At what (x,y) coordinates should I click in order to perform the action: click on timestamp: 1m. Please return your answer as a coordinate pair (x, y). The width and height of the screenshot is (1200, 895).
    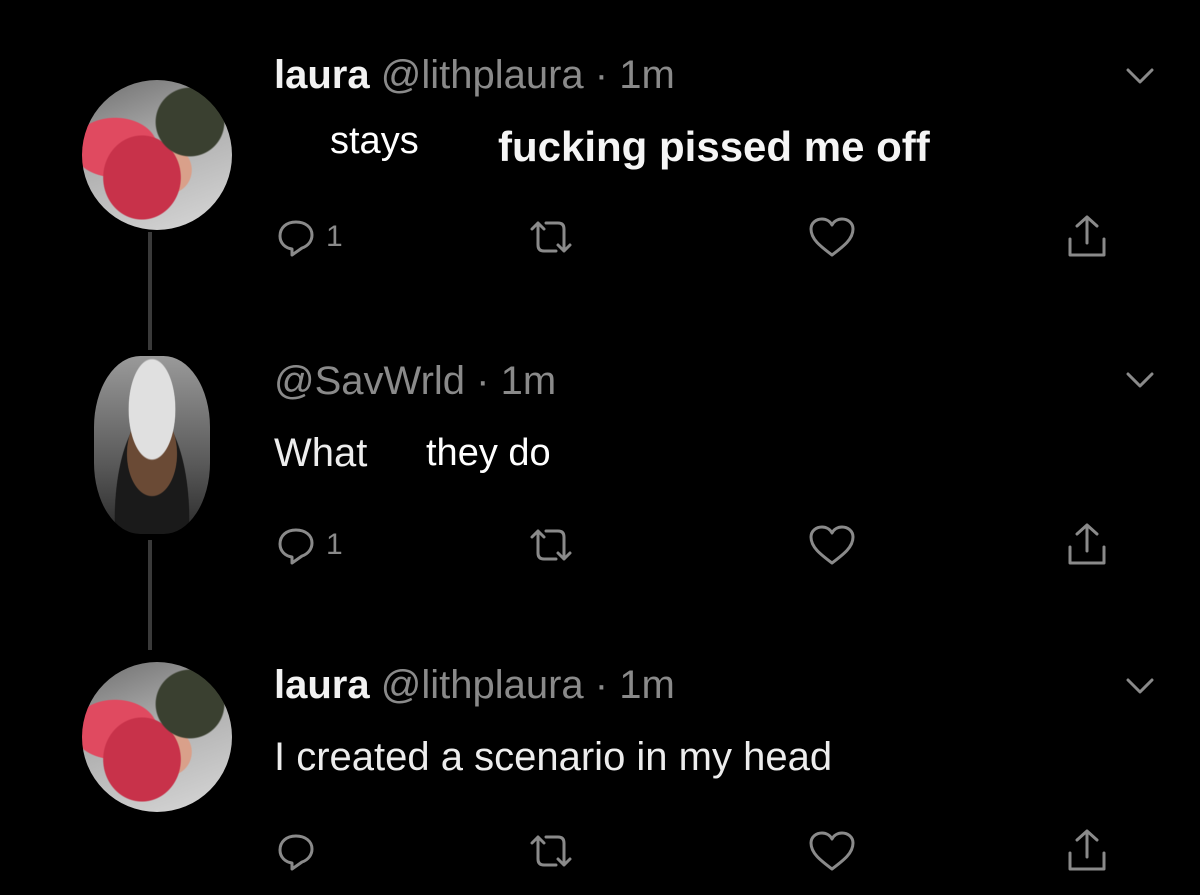
    Looking at the image, I should click on (647, 685).